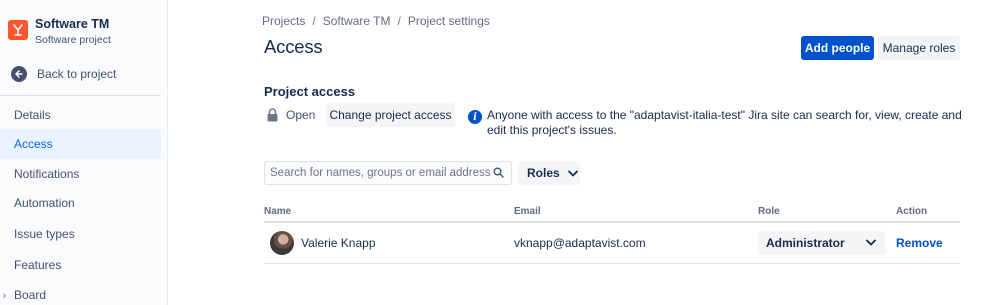 This screenshot has width=999, height=305. What do you see at coordinates (612, 263) in the screenshot?
I see `table-row-divider` at bounding box center [612, 263].